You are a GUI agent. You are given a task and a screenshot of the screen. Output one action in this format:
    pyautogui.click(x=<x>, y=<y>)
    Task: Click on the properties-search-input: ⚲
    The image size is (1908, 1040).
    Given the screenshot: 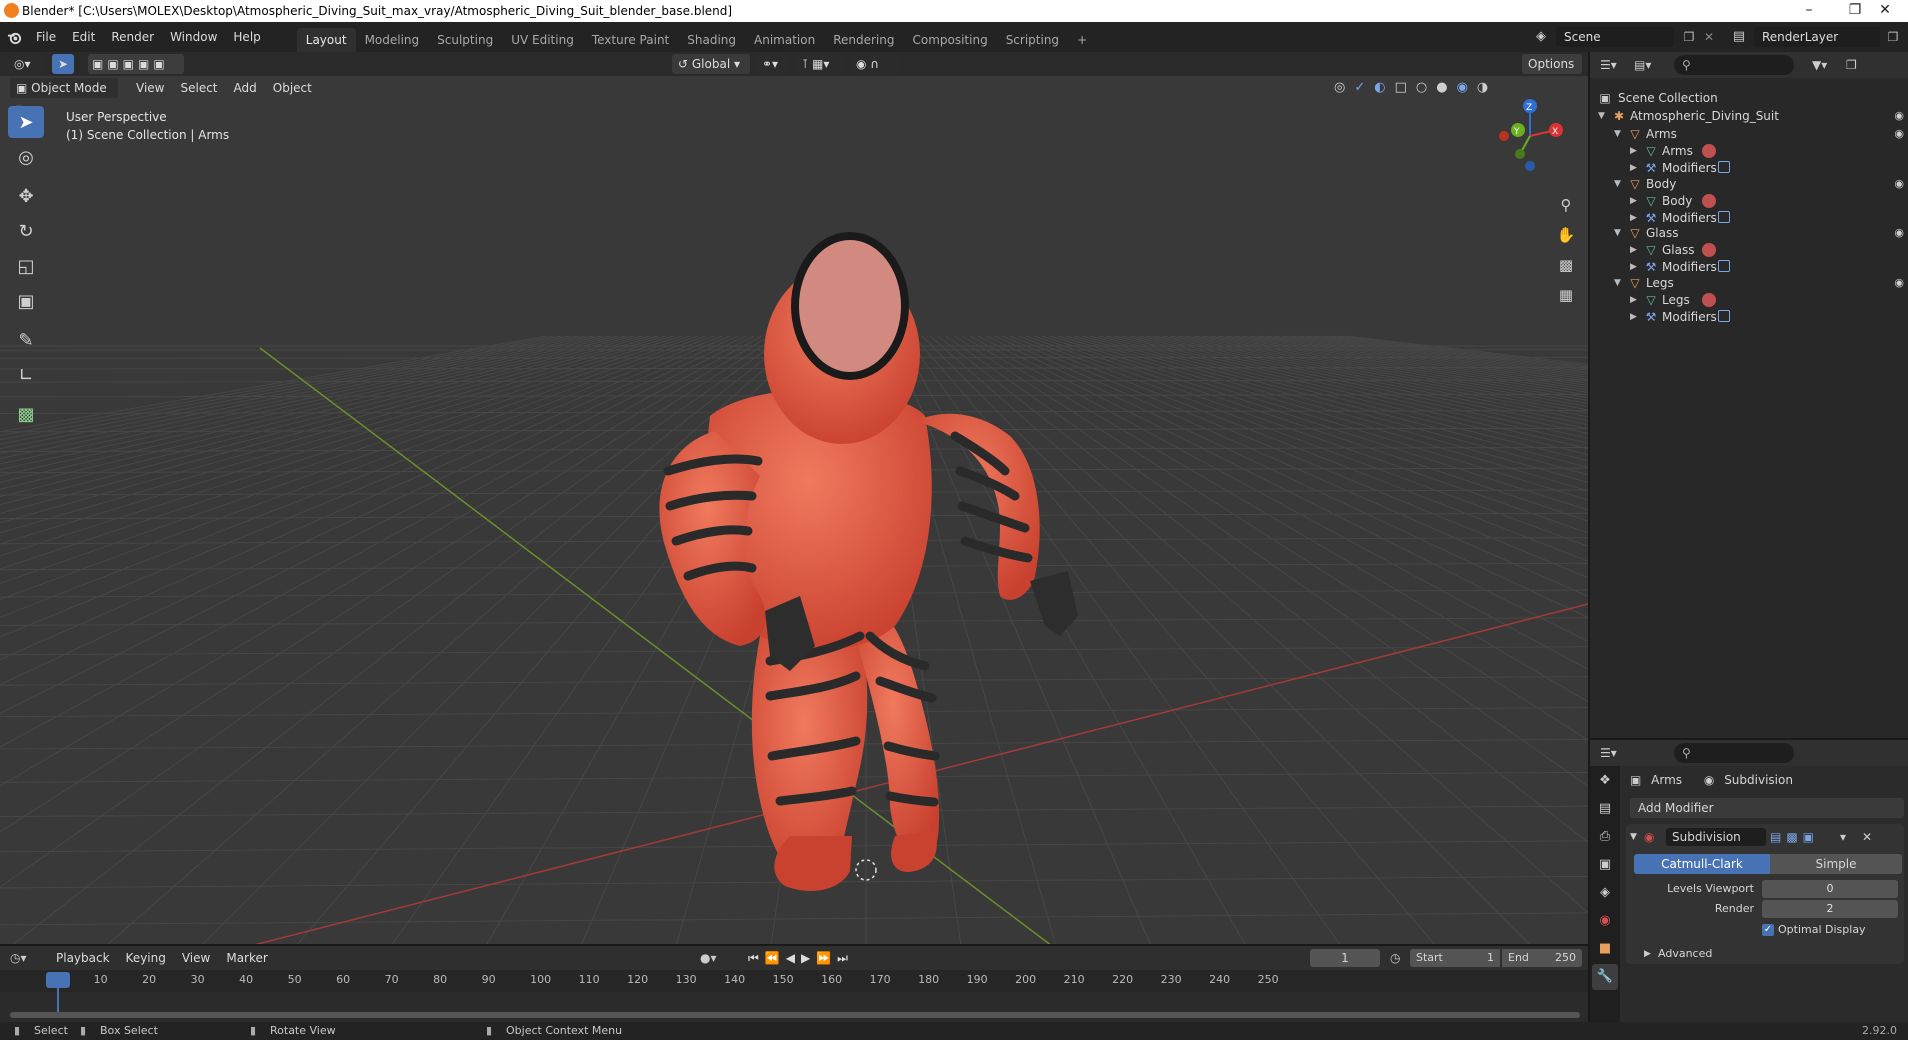 What is the action you would take?
    pyautogui.click(x=1734, y=753)
    